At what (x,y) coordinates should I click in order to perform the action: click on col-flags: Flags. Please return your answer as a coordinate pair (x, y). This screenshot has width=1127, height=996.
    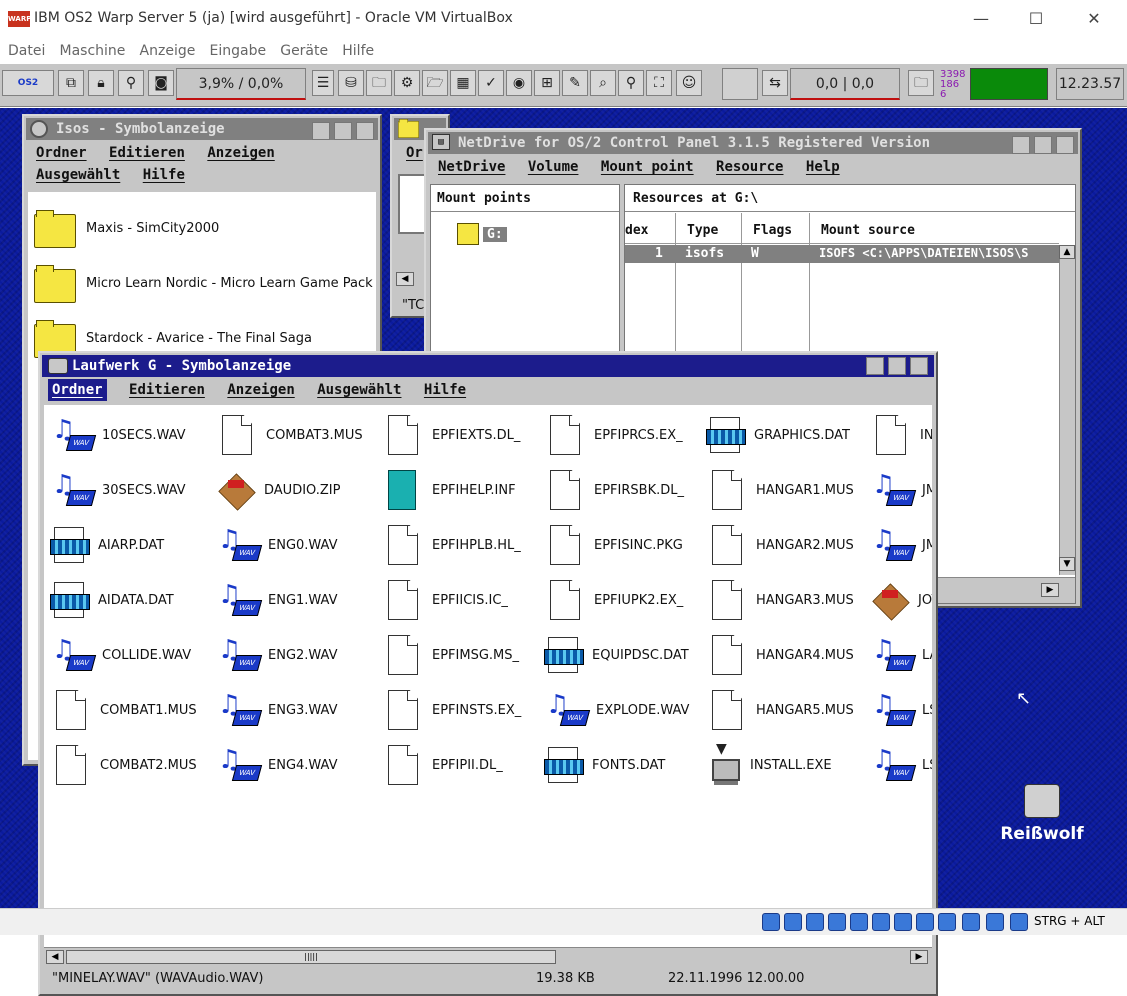
    Looking at the image, I should click on (772, 230).